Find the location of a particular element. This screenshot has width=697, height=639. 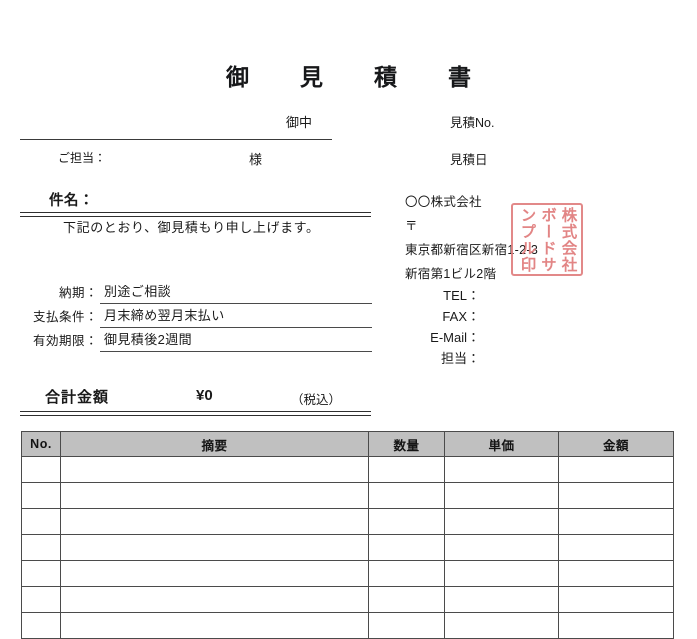

term-row-delivery: 納期： 別途ご相談 is located at coordinates (196, 292).